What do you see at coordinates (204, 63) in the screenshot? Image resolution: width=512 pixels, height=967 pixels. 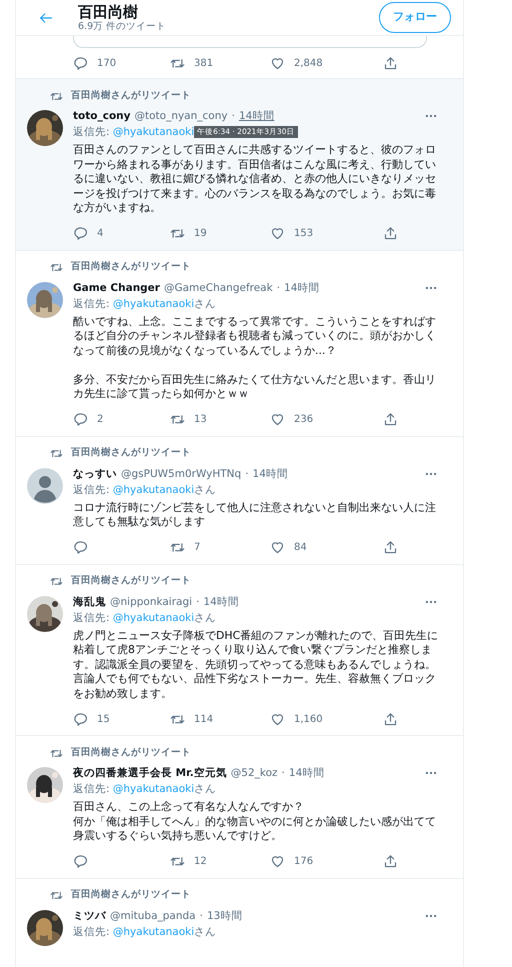 I see `retweet-count: 381` at bounding box center [204, 63].